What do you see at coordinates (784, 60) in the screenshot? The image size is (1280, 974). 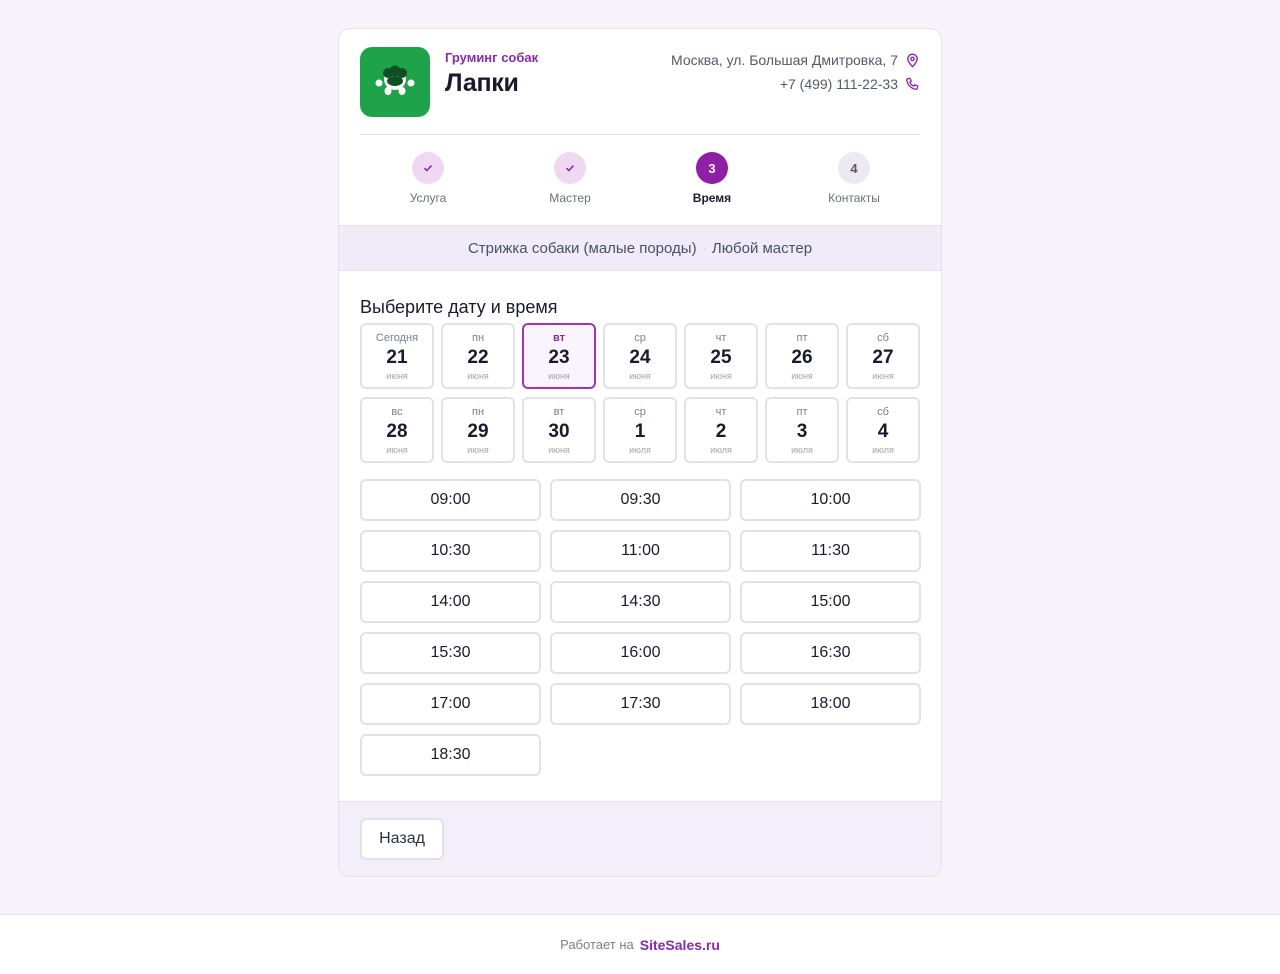 I see `address-text: Москва, ул. Большая Дмитровка, 7` at bounding box center [784, 60].